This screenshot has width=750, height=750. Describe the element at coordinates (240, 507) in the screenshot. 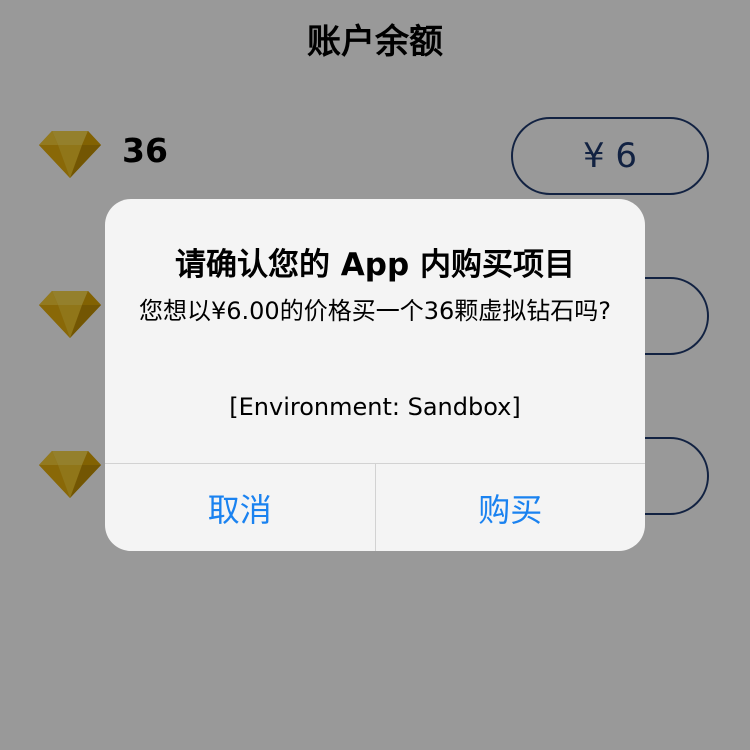

I see `cancel-button: 取消` at that location.